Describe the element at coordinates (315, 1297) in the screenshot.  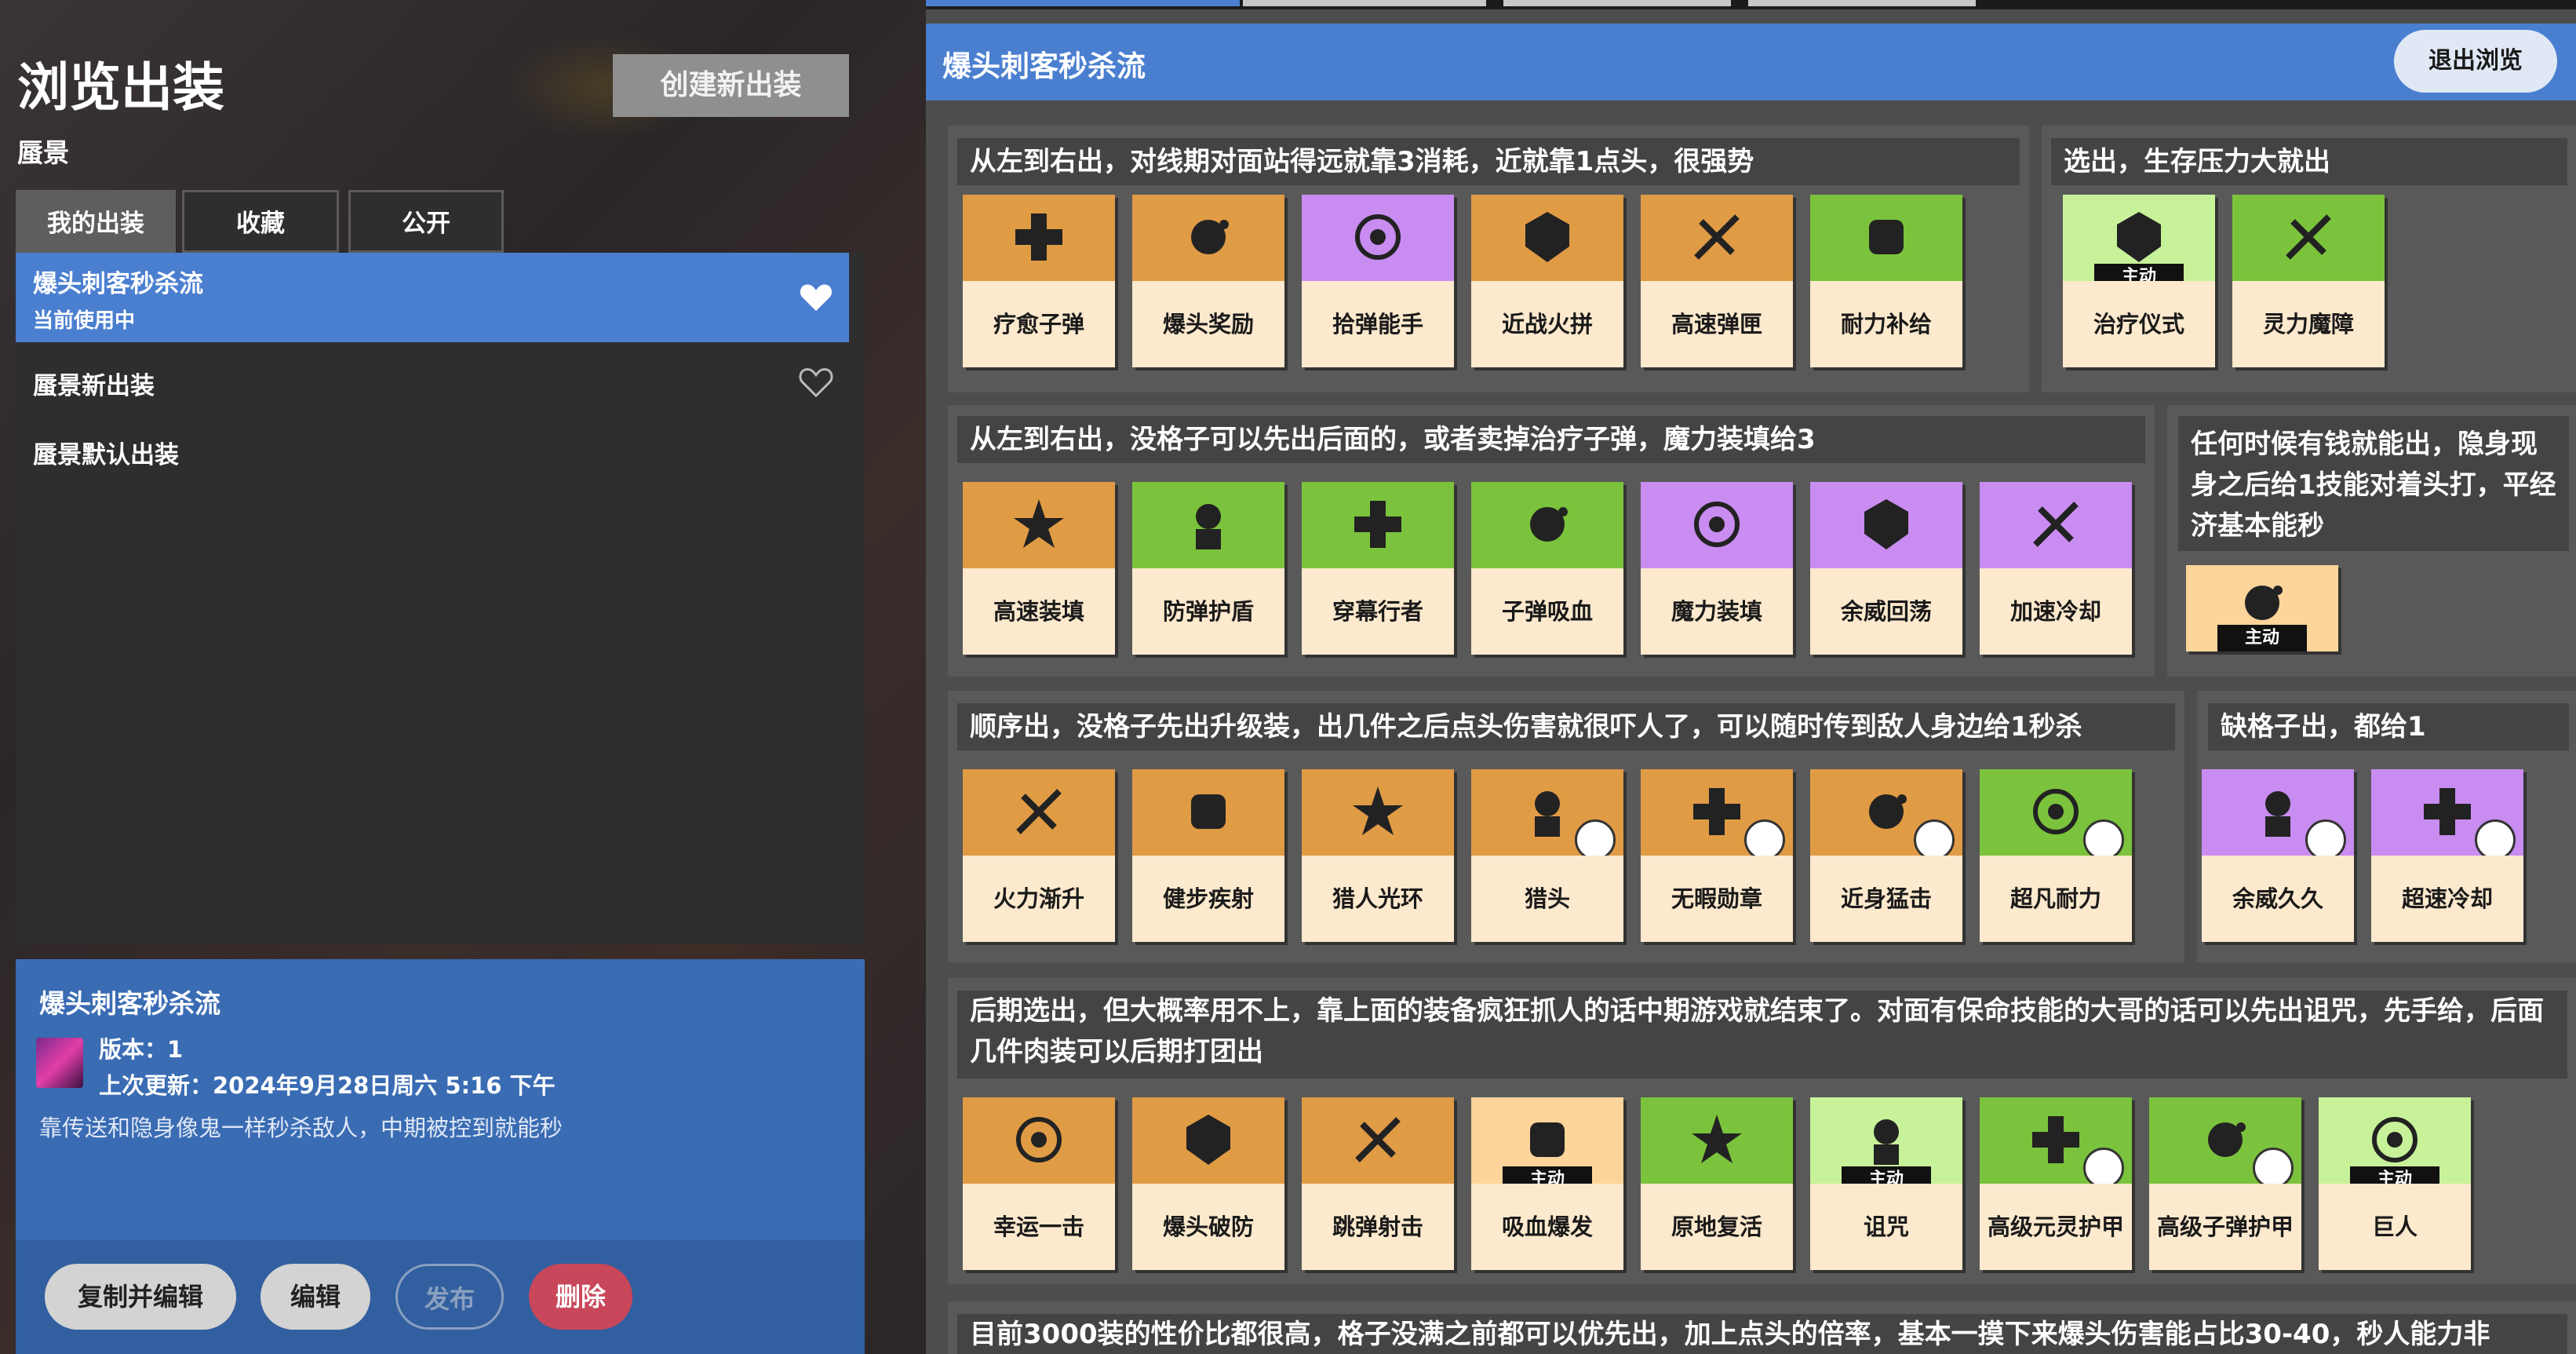
I see `edit-button: 编辑` at that location.